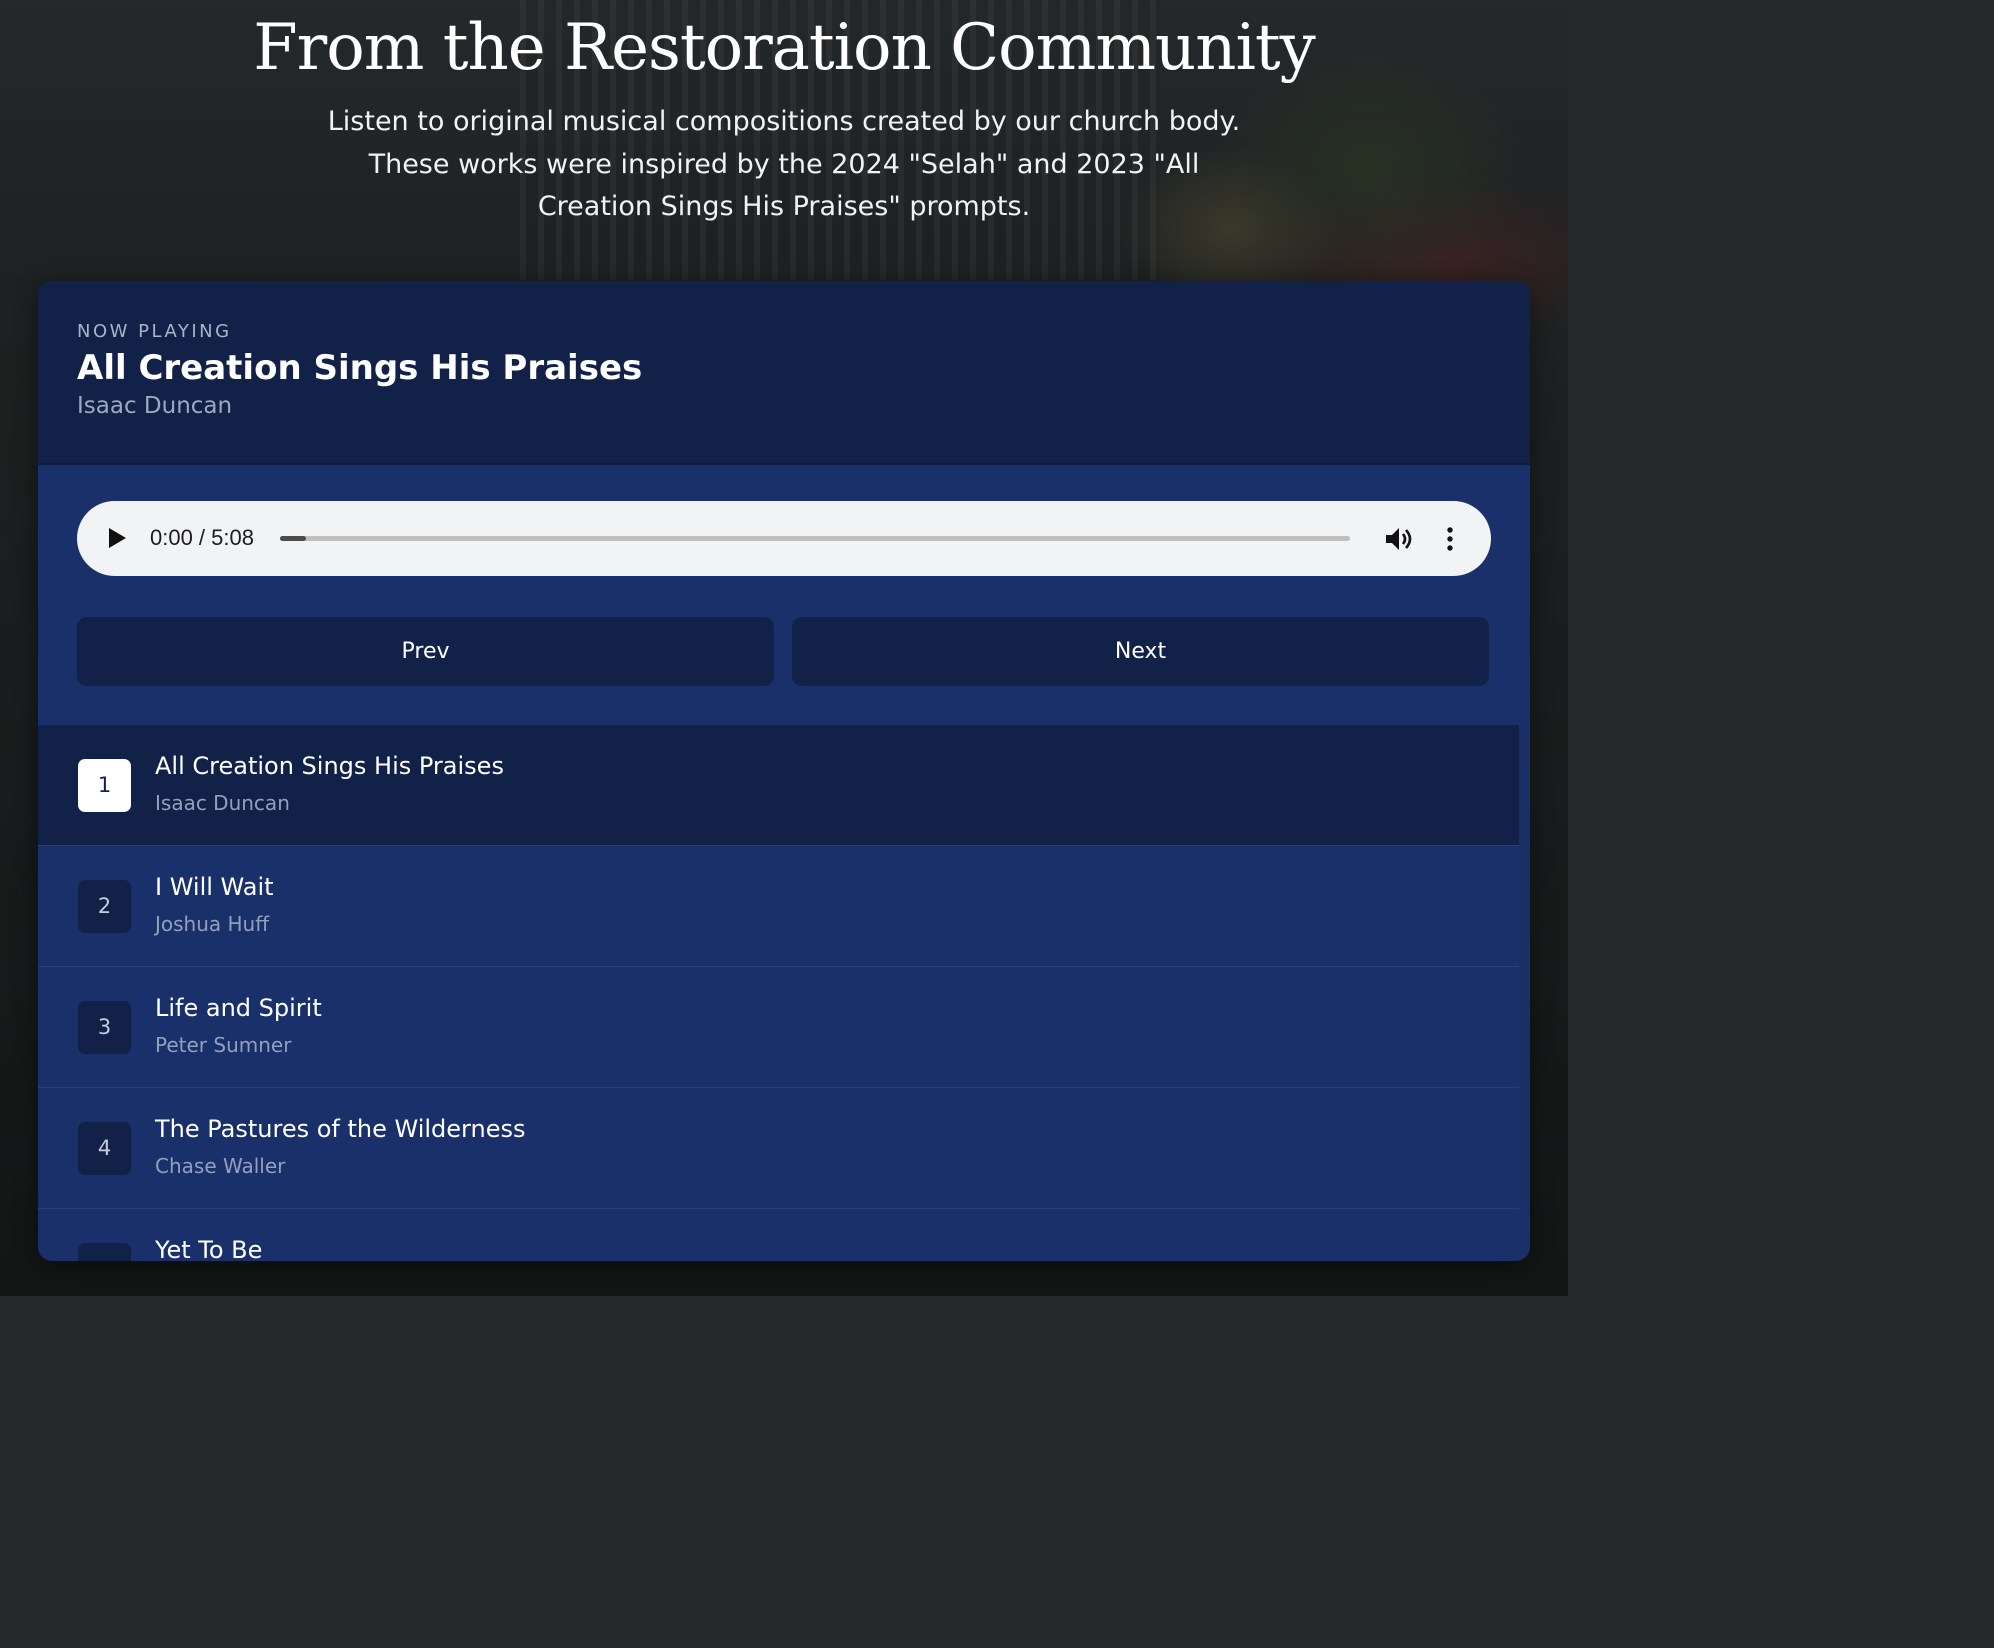  I want to click on time-display: 0:00 / 5:08, so click(202, 537).